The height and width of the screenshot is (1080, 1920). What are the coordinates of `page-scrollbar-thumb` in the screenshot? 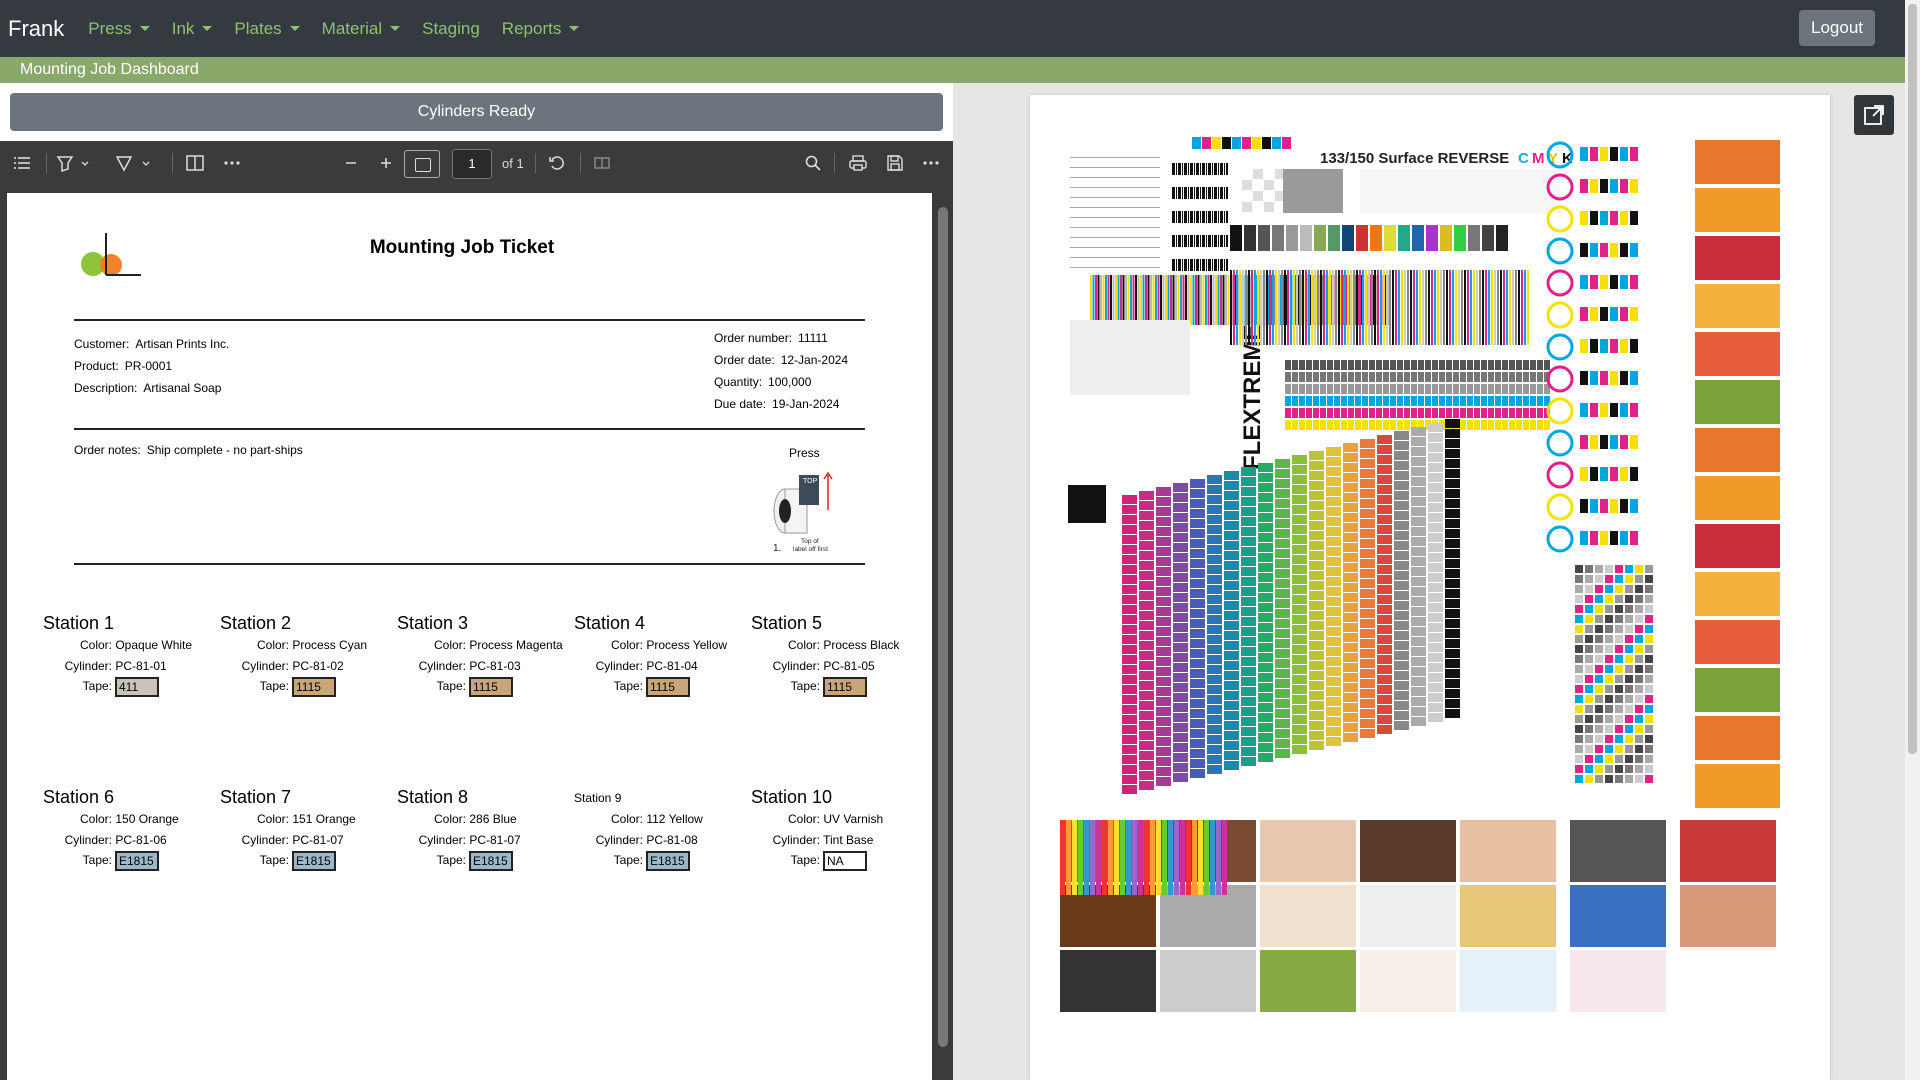 It's located at (1912, 379).